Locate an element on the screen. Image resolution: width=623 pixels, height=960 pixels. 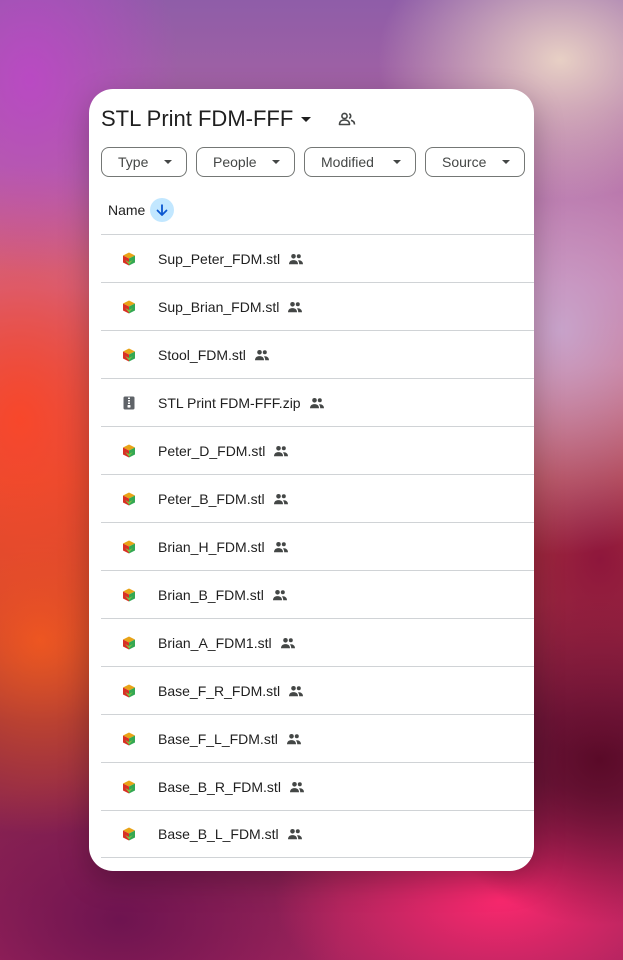
file-row: Base_F_R_FDM.stl is located at coordinates (317, 690).